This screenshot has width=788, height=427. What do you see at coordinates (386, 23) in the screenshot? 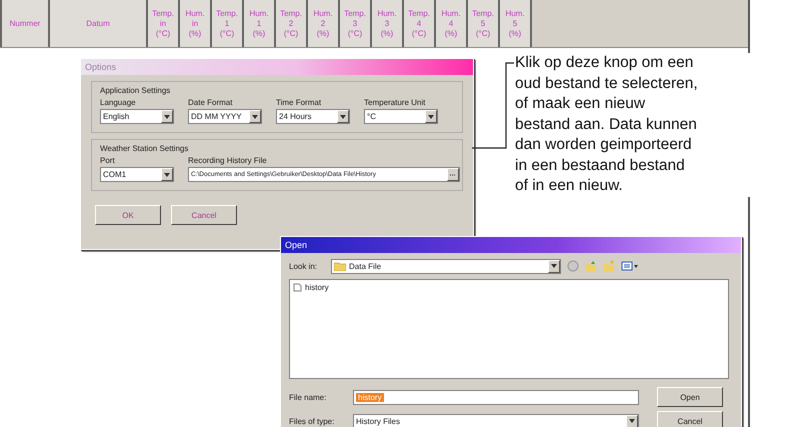
I see `column-header: Hum. 3 (%)` at bounding box center [386, 23].